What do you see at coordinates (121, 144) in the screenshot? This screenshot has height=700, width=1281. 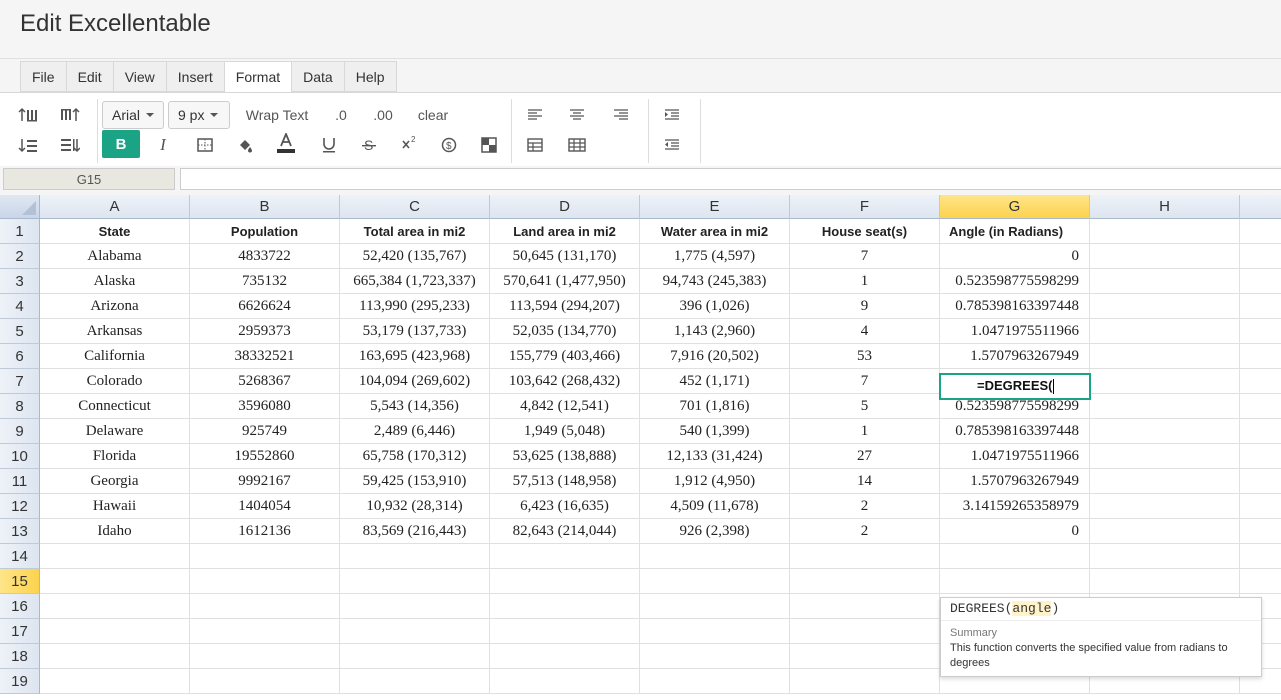 I see `bold-button: B` at bounding box center [121, 144].